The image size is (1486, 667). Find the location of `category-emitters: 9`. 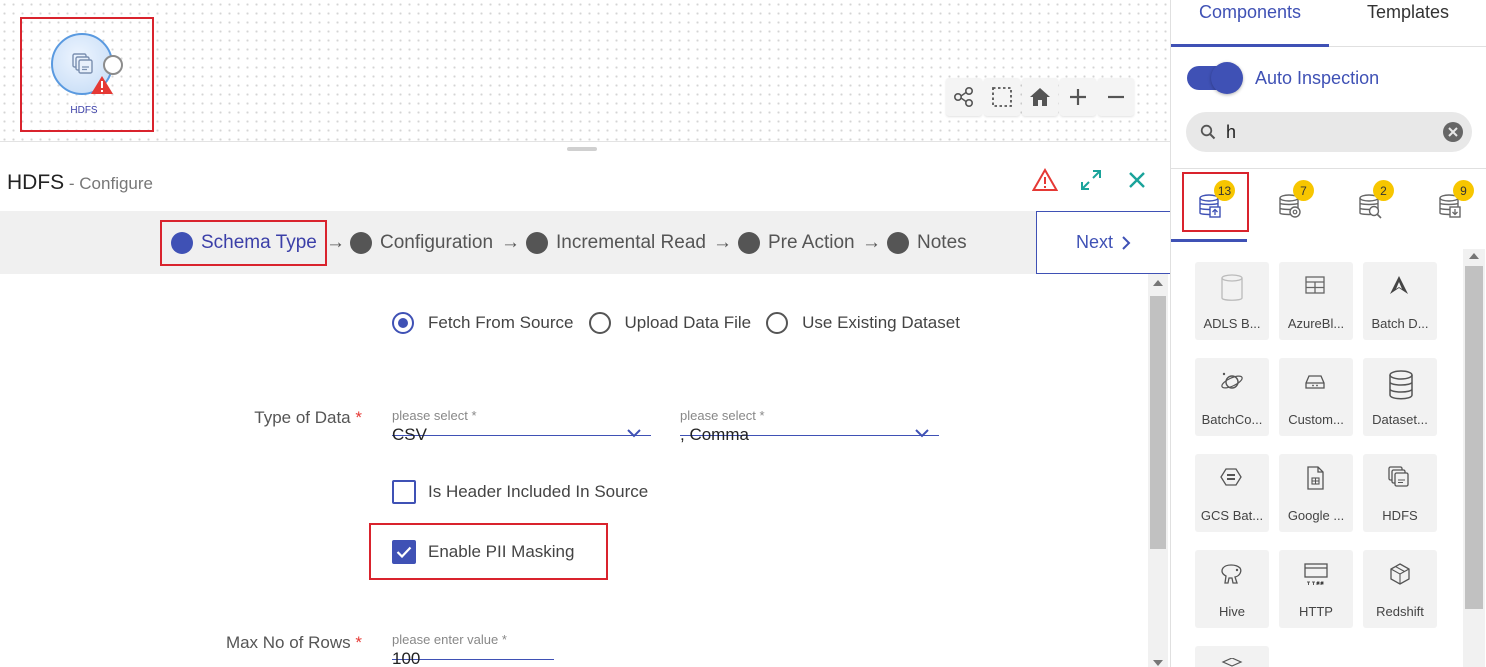

category-emitters: 9 is located at coordinates (1448, 205).